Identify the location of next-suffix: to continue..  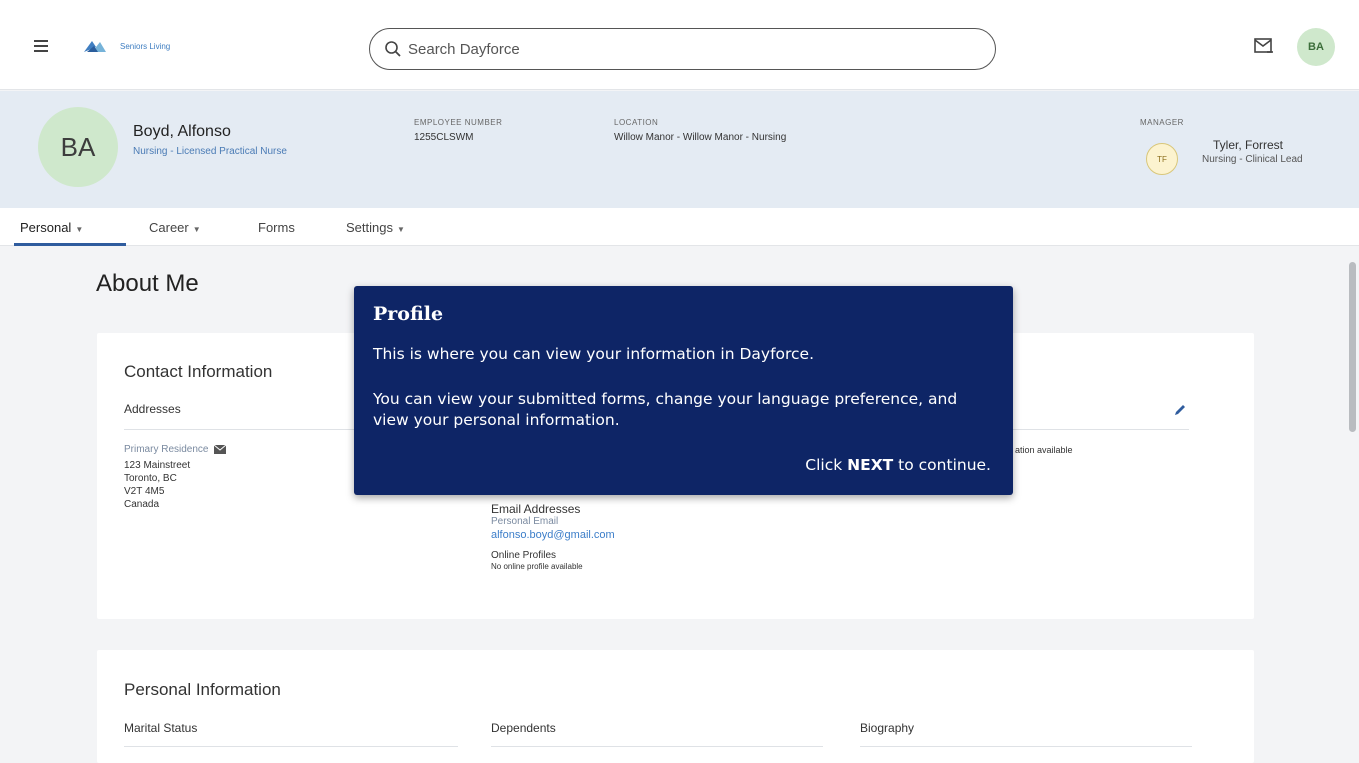
(942, 465).